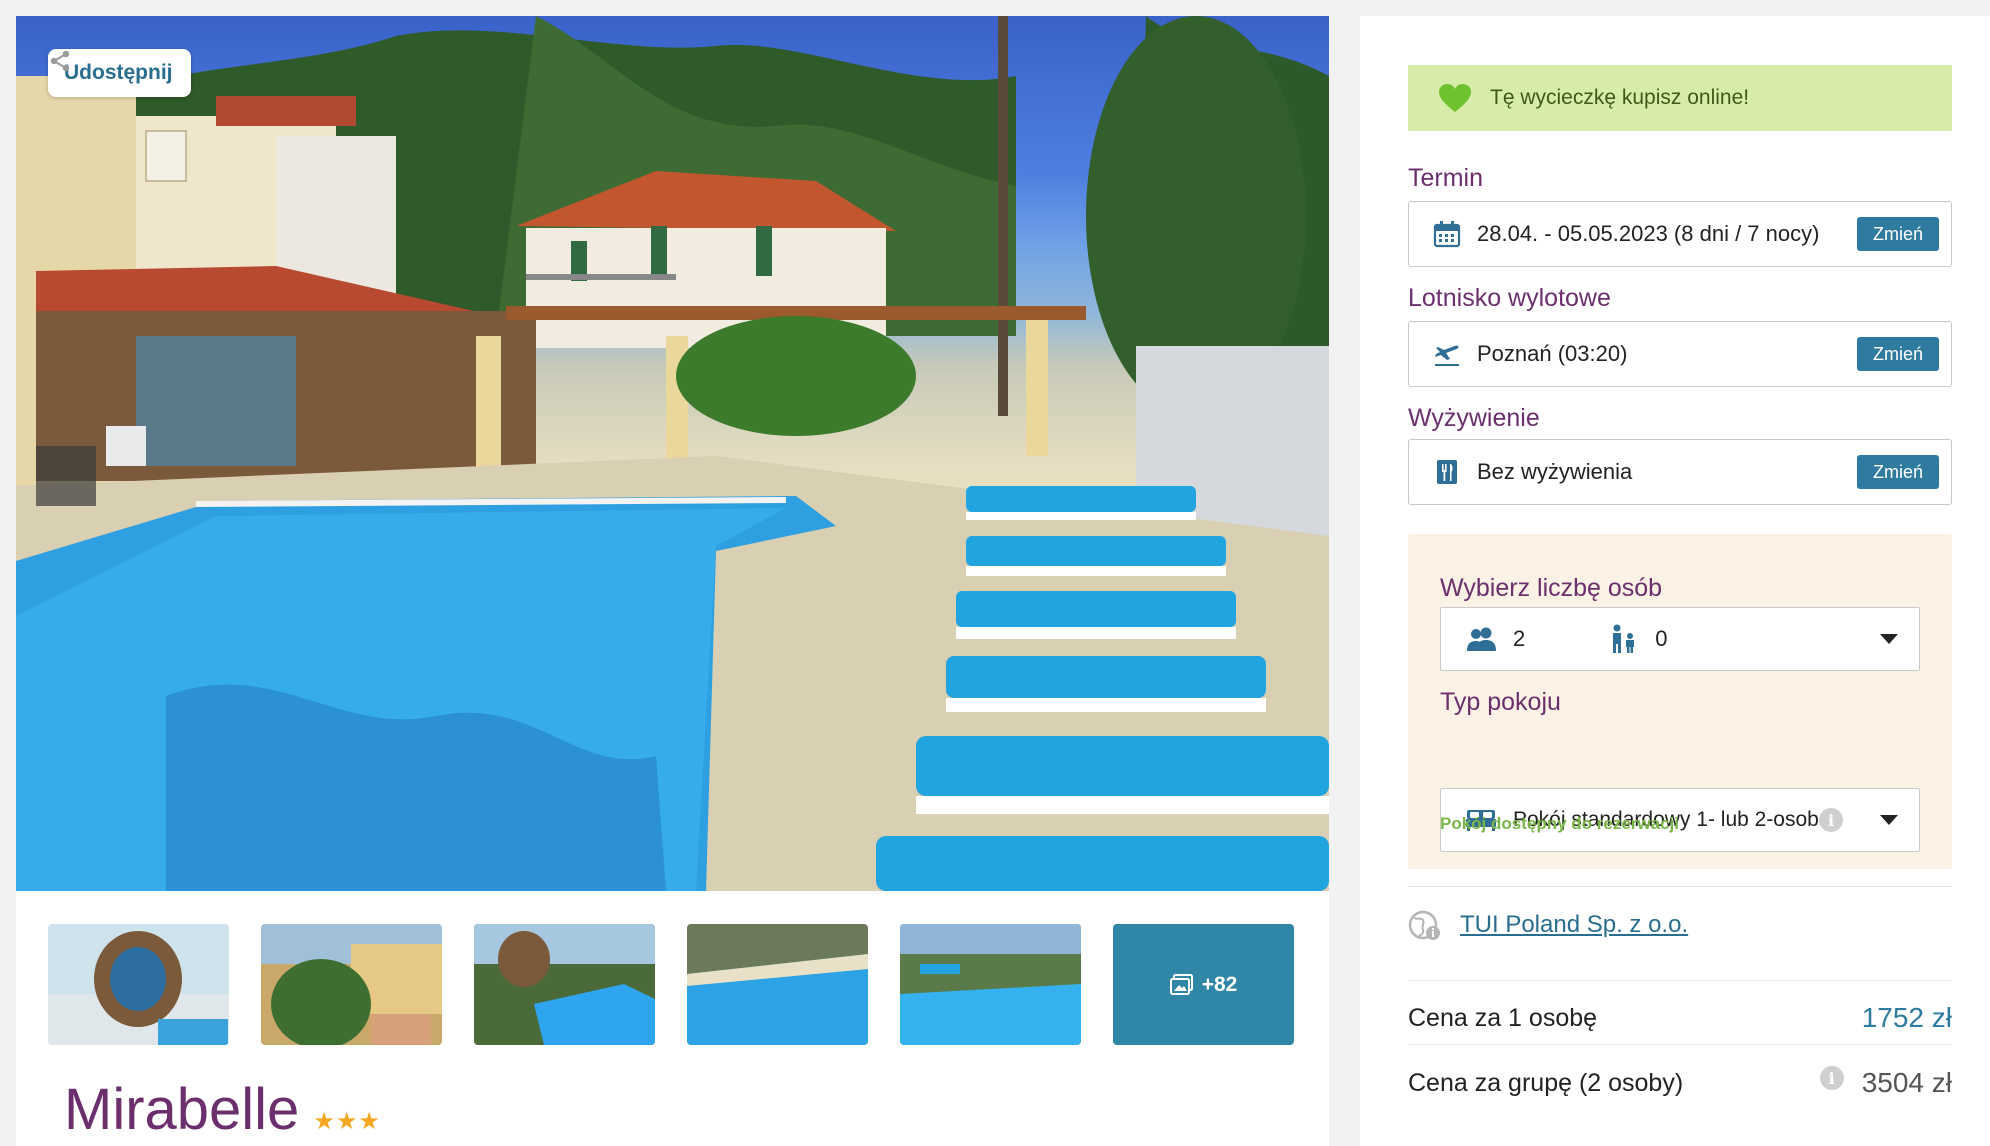 The height and width of the screenshot is (1146, 1990). I want to click on airport-value: Poznań (03:20), so click(1552, 353).